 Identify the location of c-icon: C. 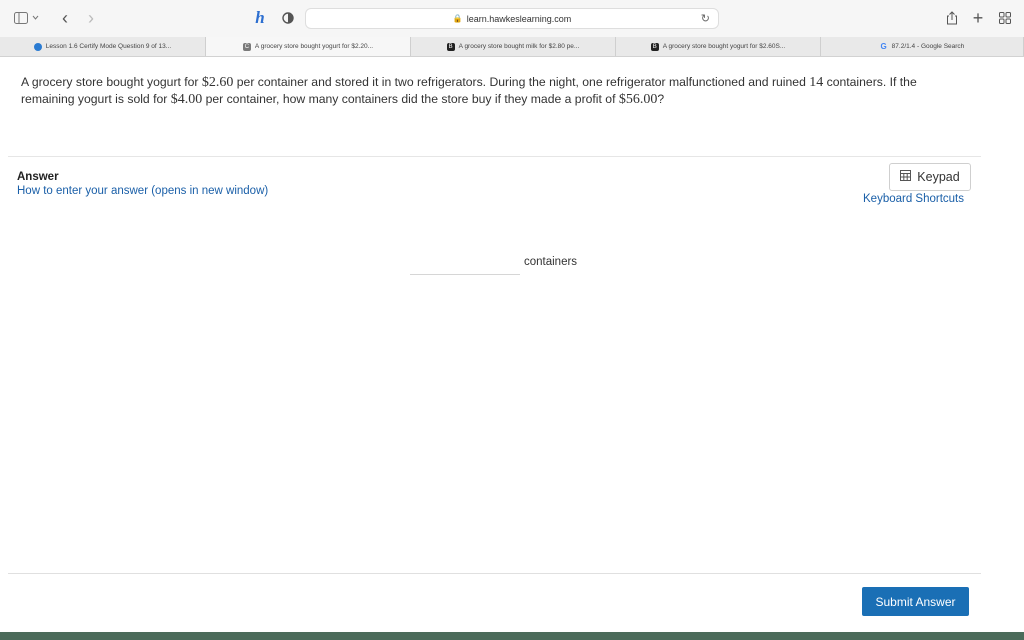
(246, 46).